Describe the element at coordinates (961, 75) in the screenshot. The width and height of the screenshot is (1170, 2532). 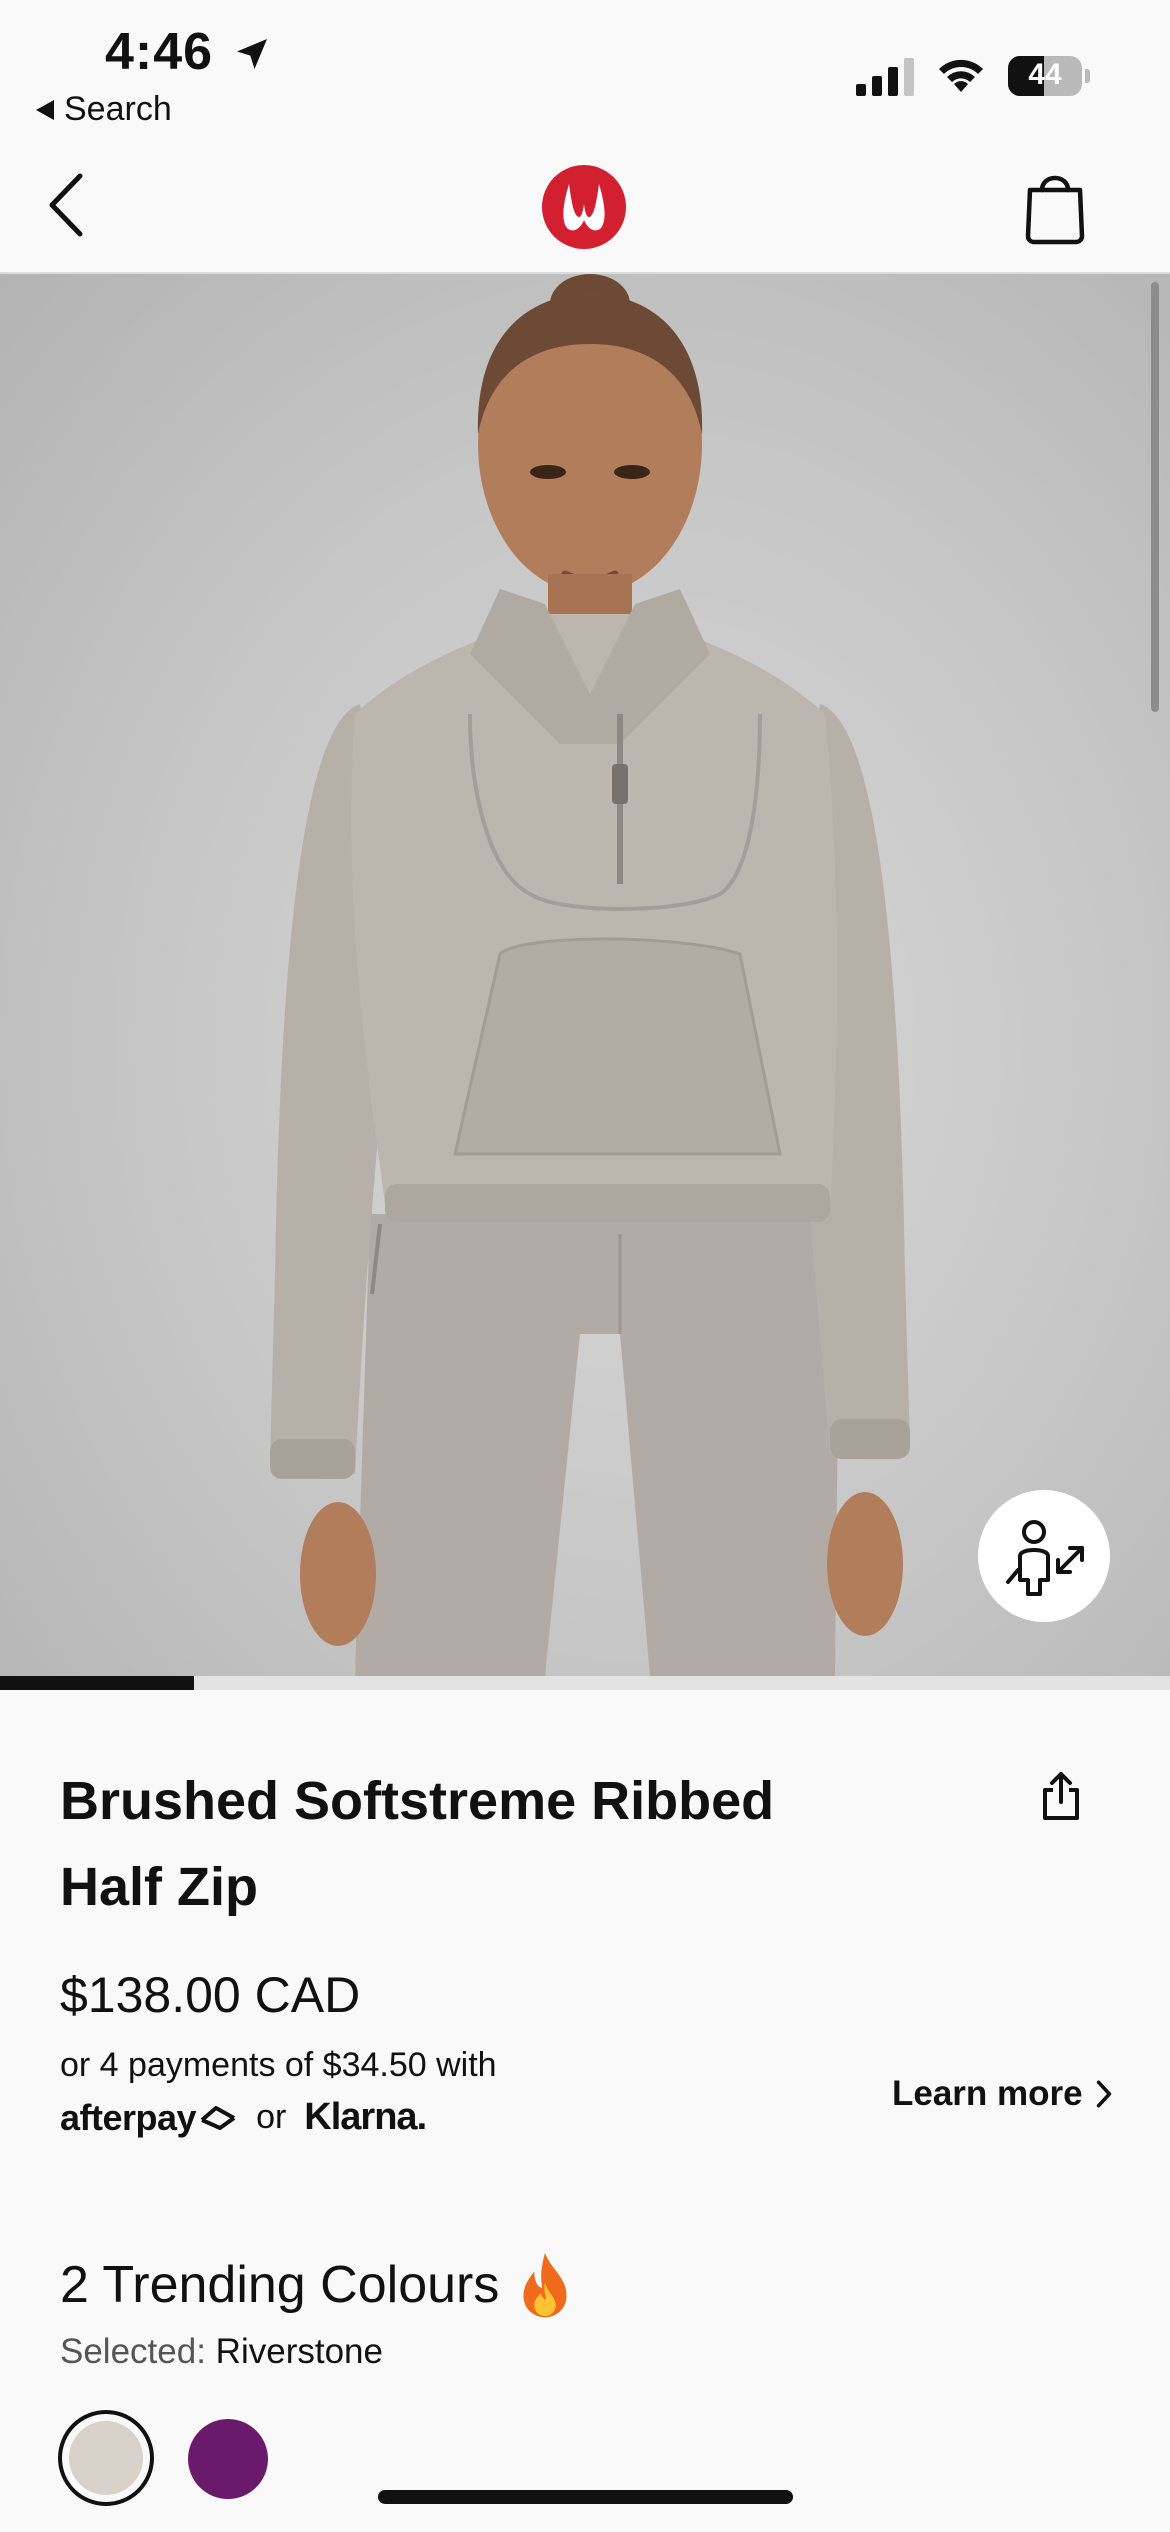
I see `wifi-icon` at that location.